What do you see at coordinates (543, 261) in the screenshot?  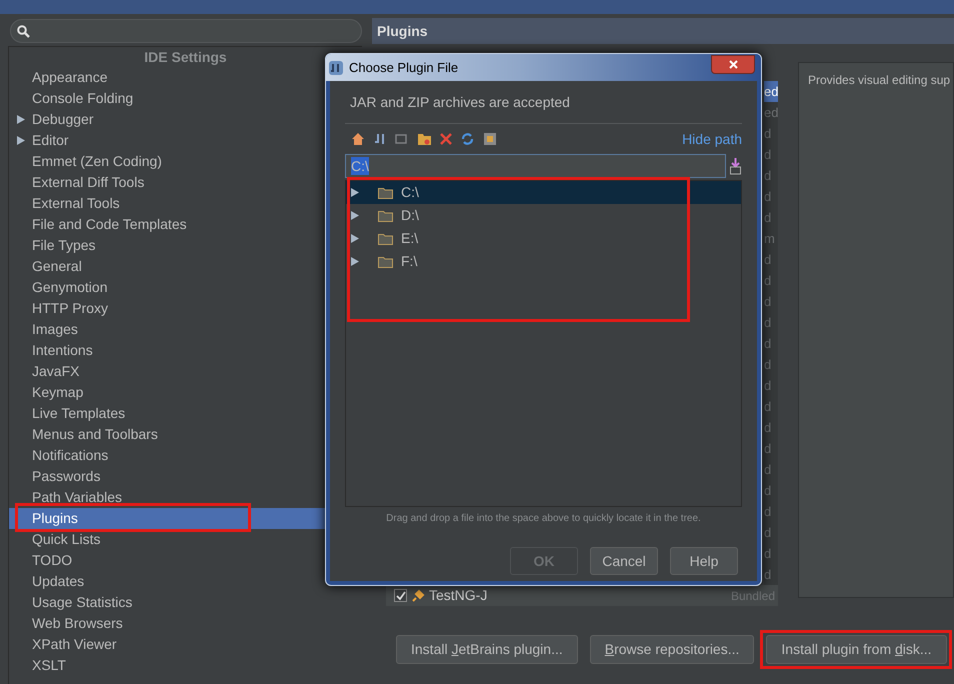 I see `tree-item: F:\` at bounding box center [543, 261].